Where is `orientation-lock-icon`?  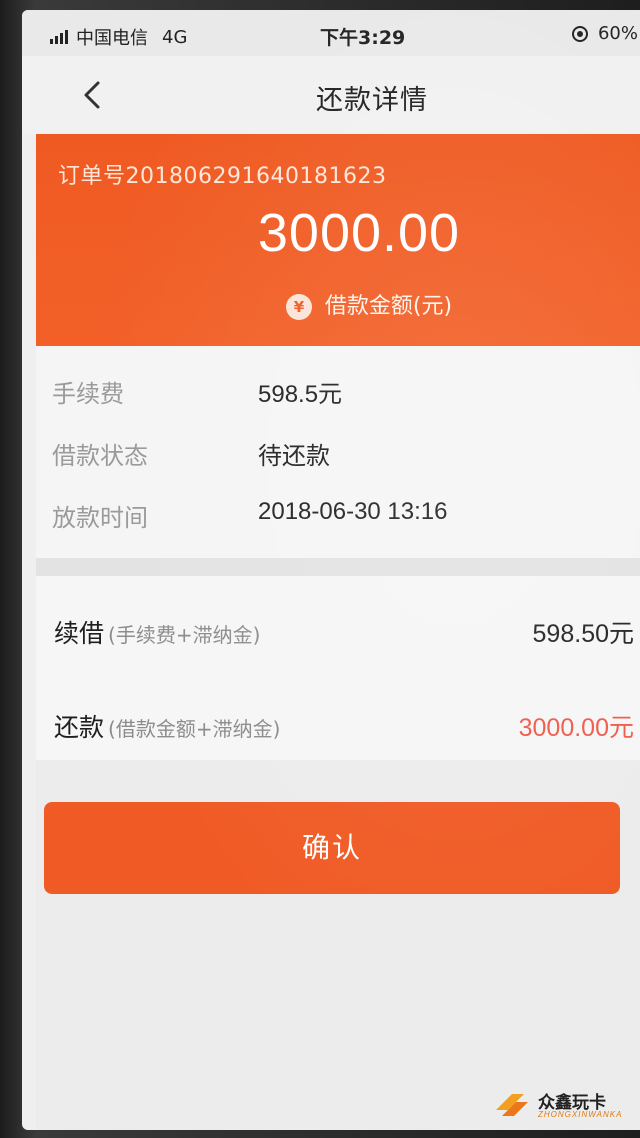
orientation-lock-icon is located at coordinates (579, 33).